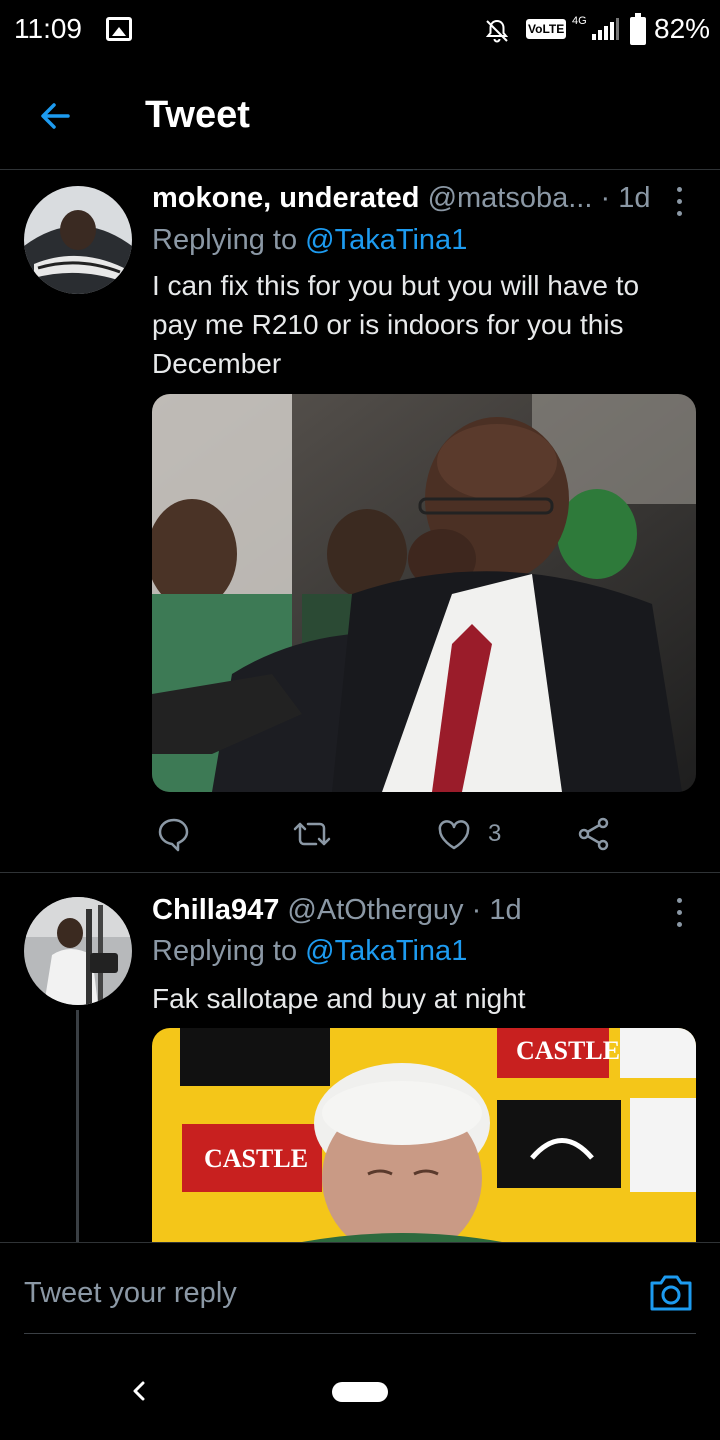 The width and height of the screenshot is (720, 1440). Describe the element at coordinates (360, 31) in the screenshot. I see `status-bar: 11:09 VoLTE 4G 82%` at that location.